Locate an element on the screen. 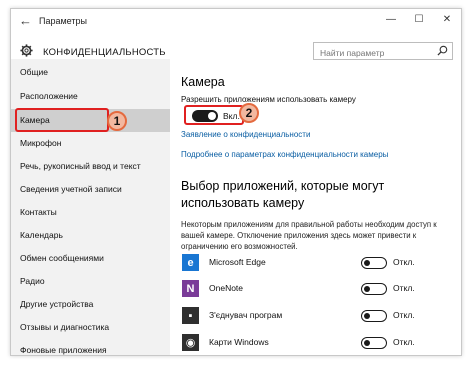  sidebar-item-general: Общие is located at coordinates (90, 72).